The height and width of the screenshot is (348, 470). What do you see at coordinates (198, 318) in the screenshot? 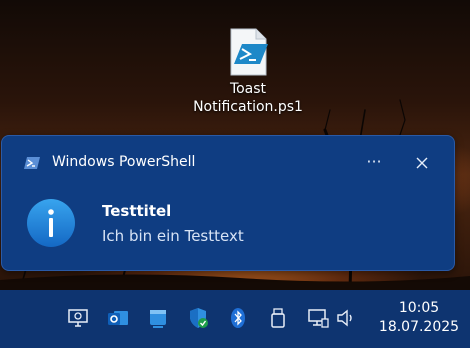
I see `windows-security-icon` at bounding box center [198, 318].